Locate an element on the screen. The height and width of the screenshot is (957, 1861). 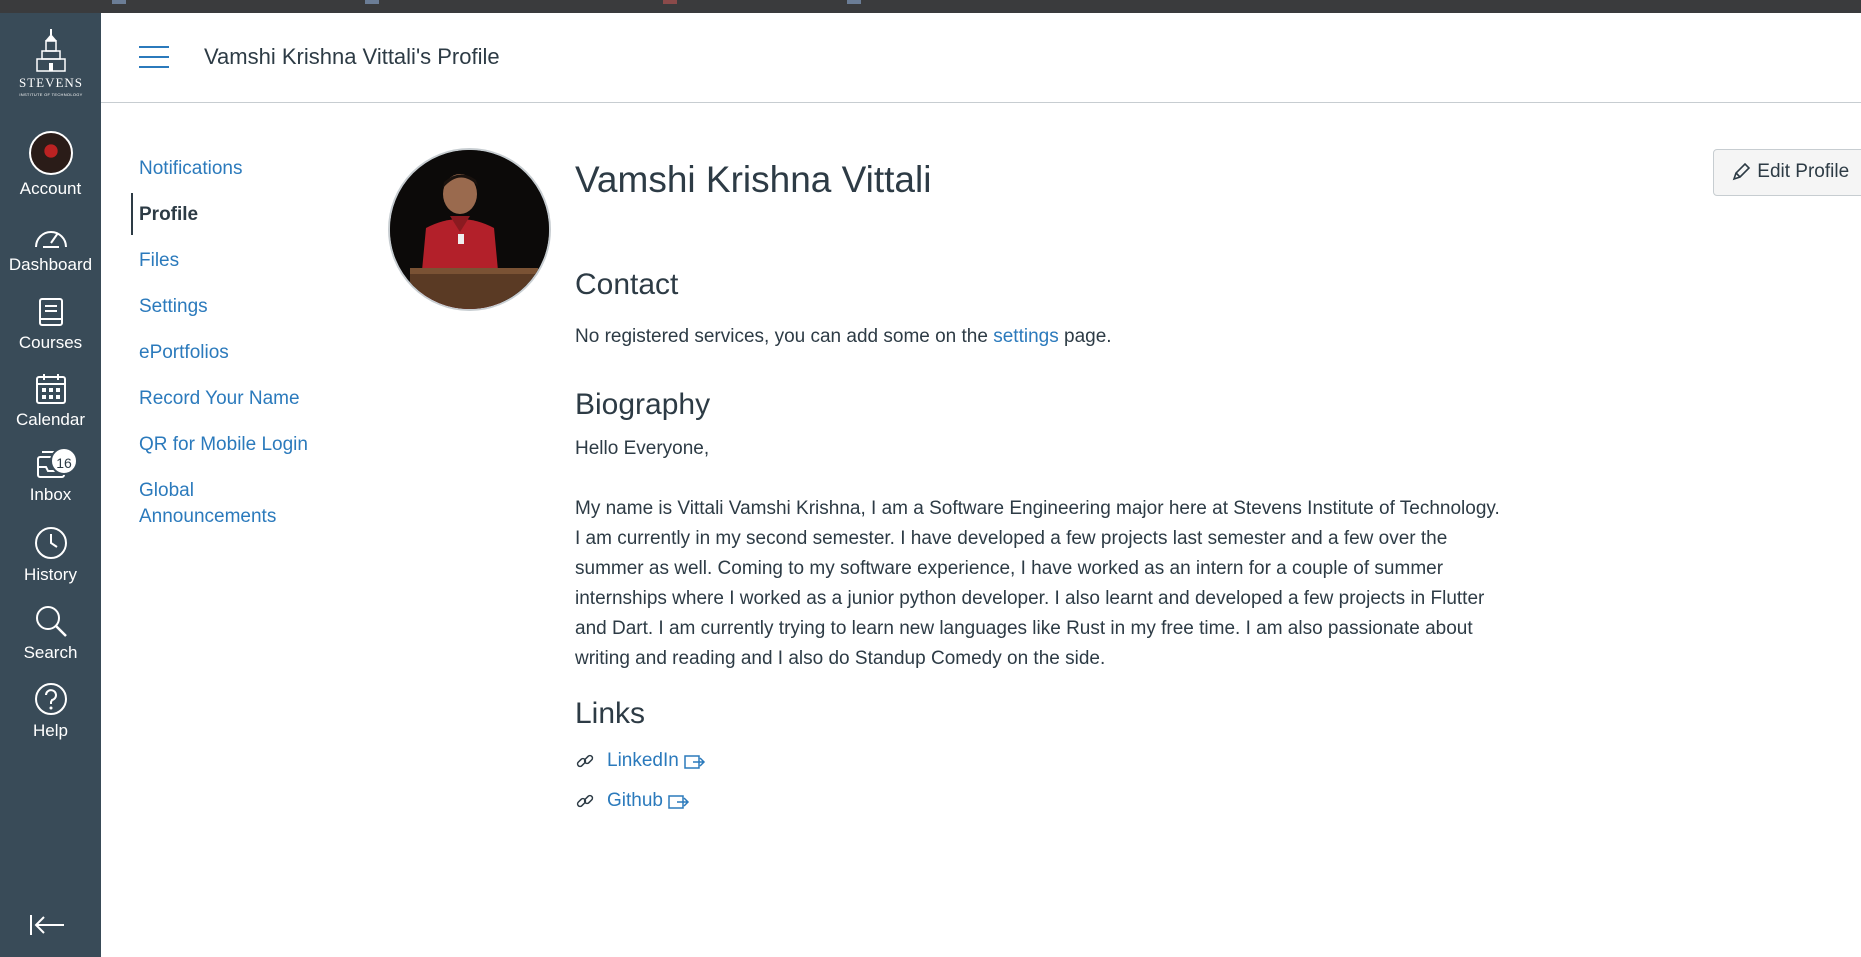
nav-help-label: Help is located at coordinates (50, 730).